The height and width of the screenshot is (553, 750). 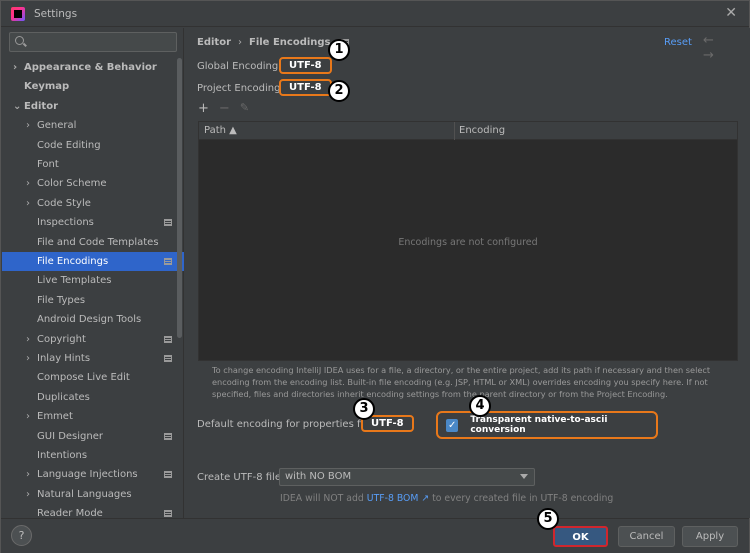 What do you see at coordinates (678, 42) in the screenshot?
I see `reset-link: Reset` at bounding box center [678, 42].